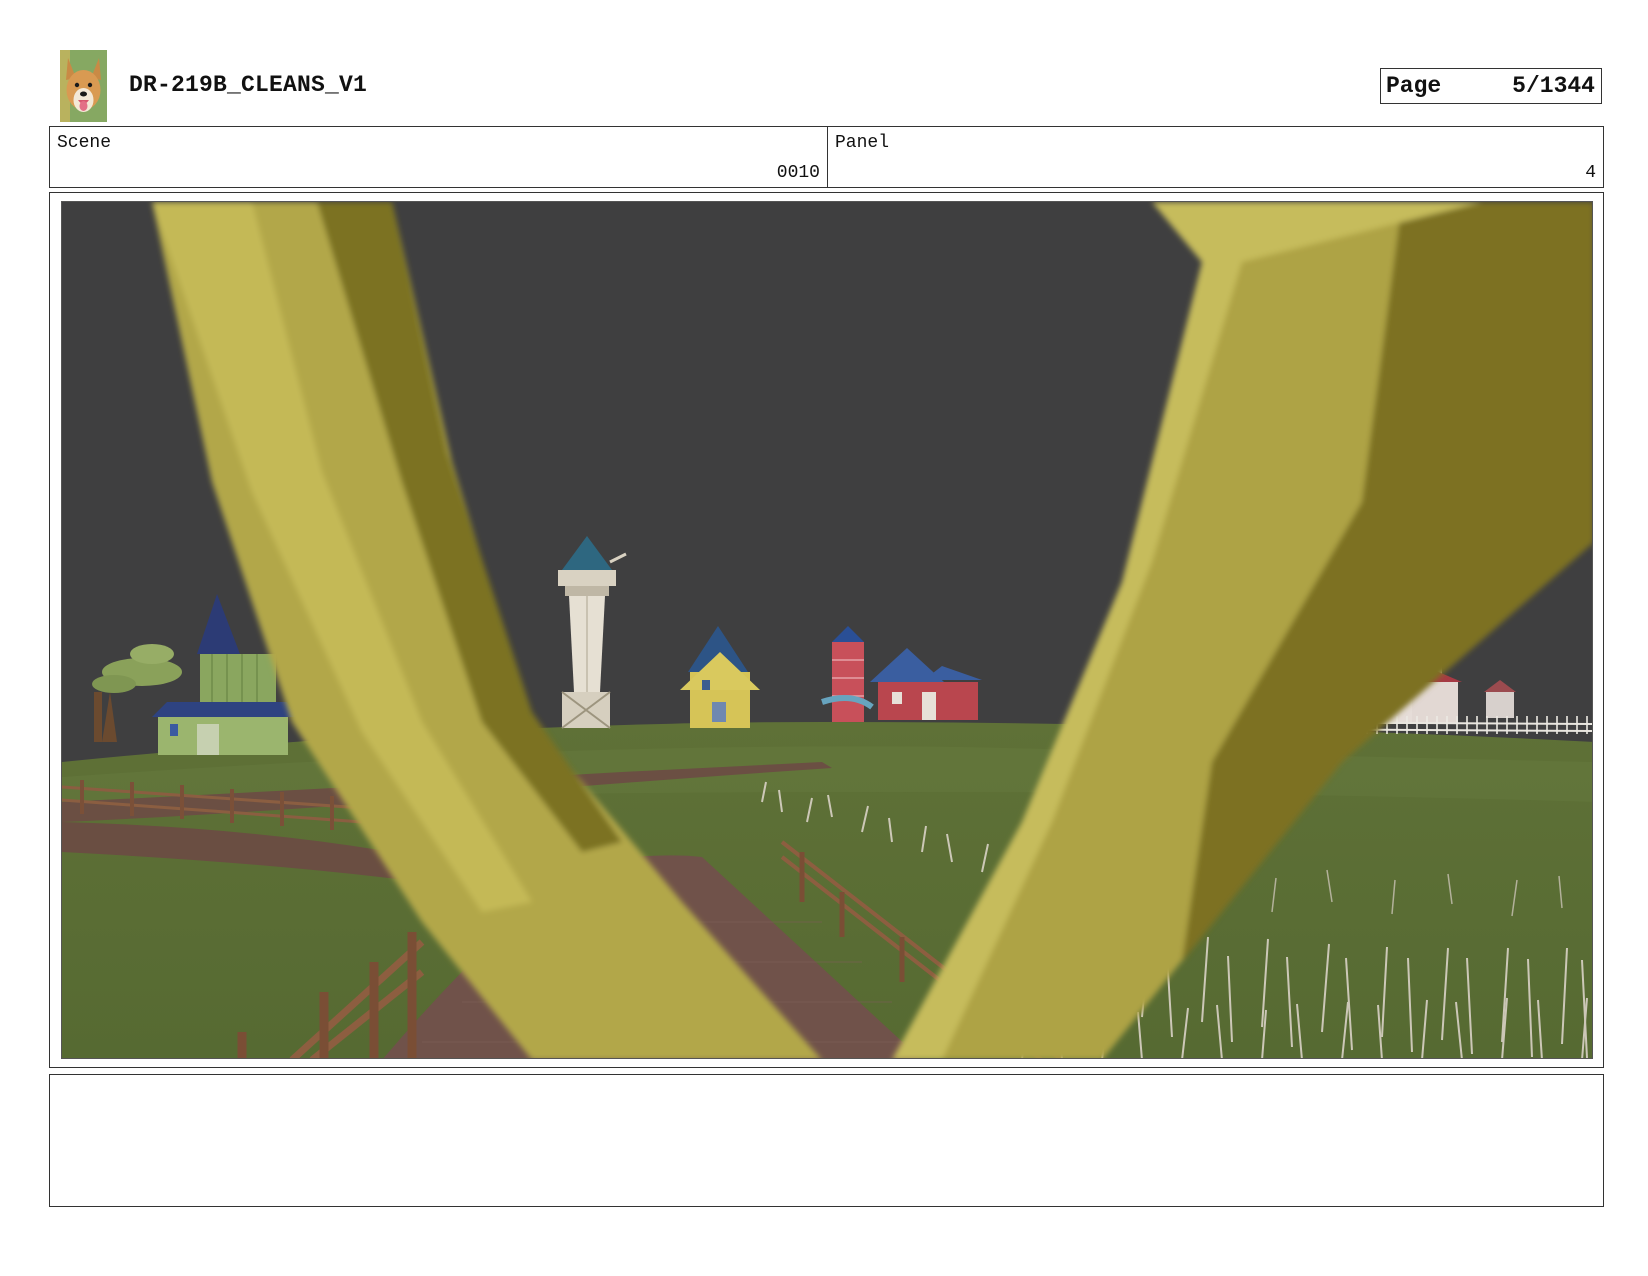 The width and height of the screenshot is (1648, 1276). Describe the element at coordinates (439, 157) in the screenshot. I see `scene-cell: Scene 0010` at that location.